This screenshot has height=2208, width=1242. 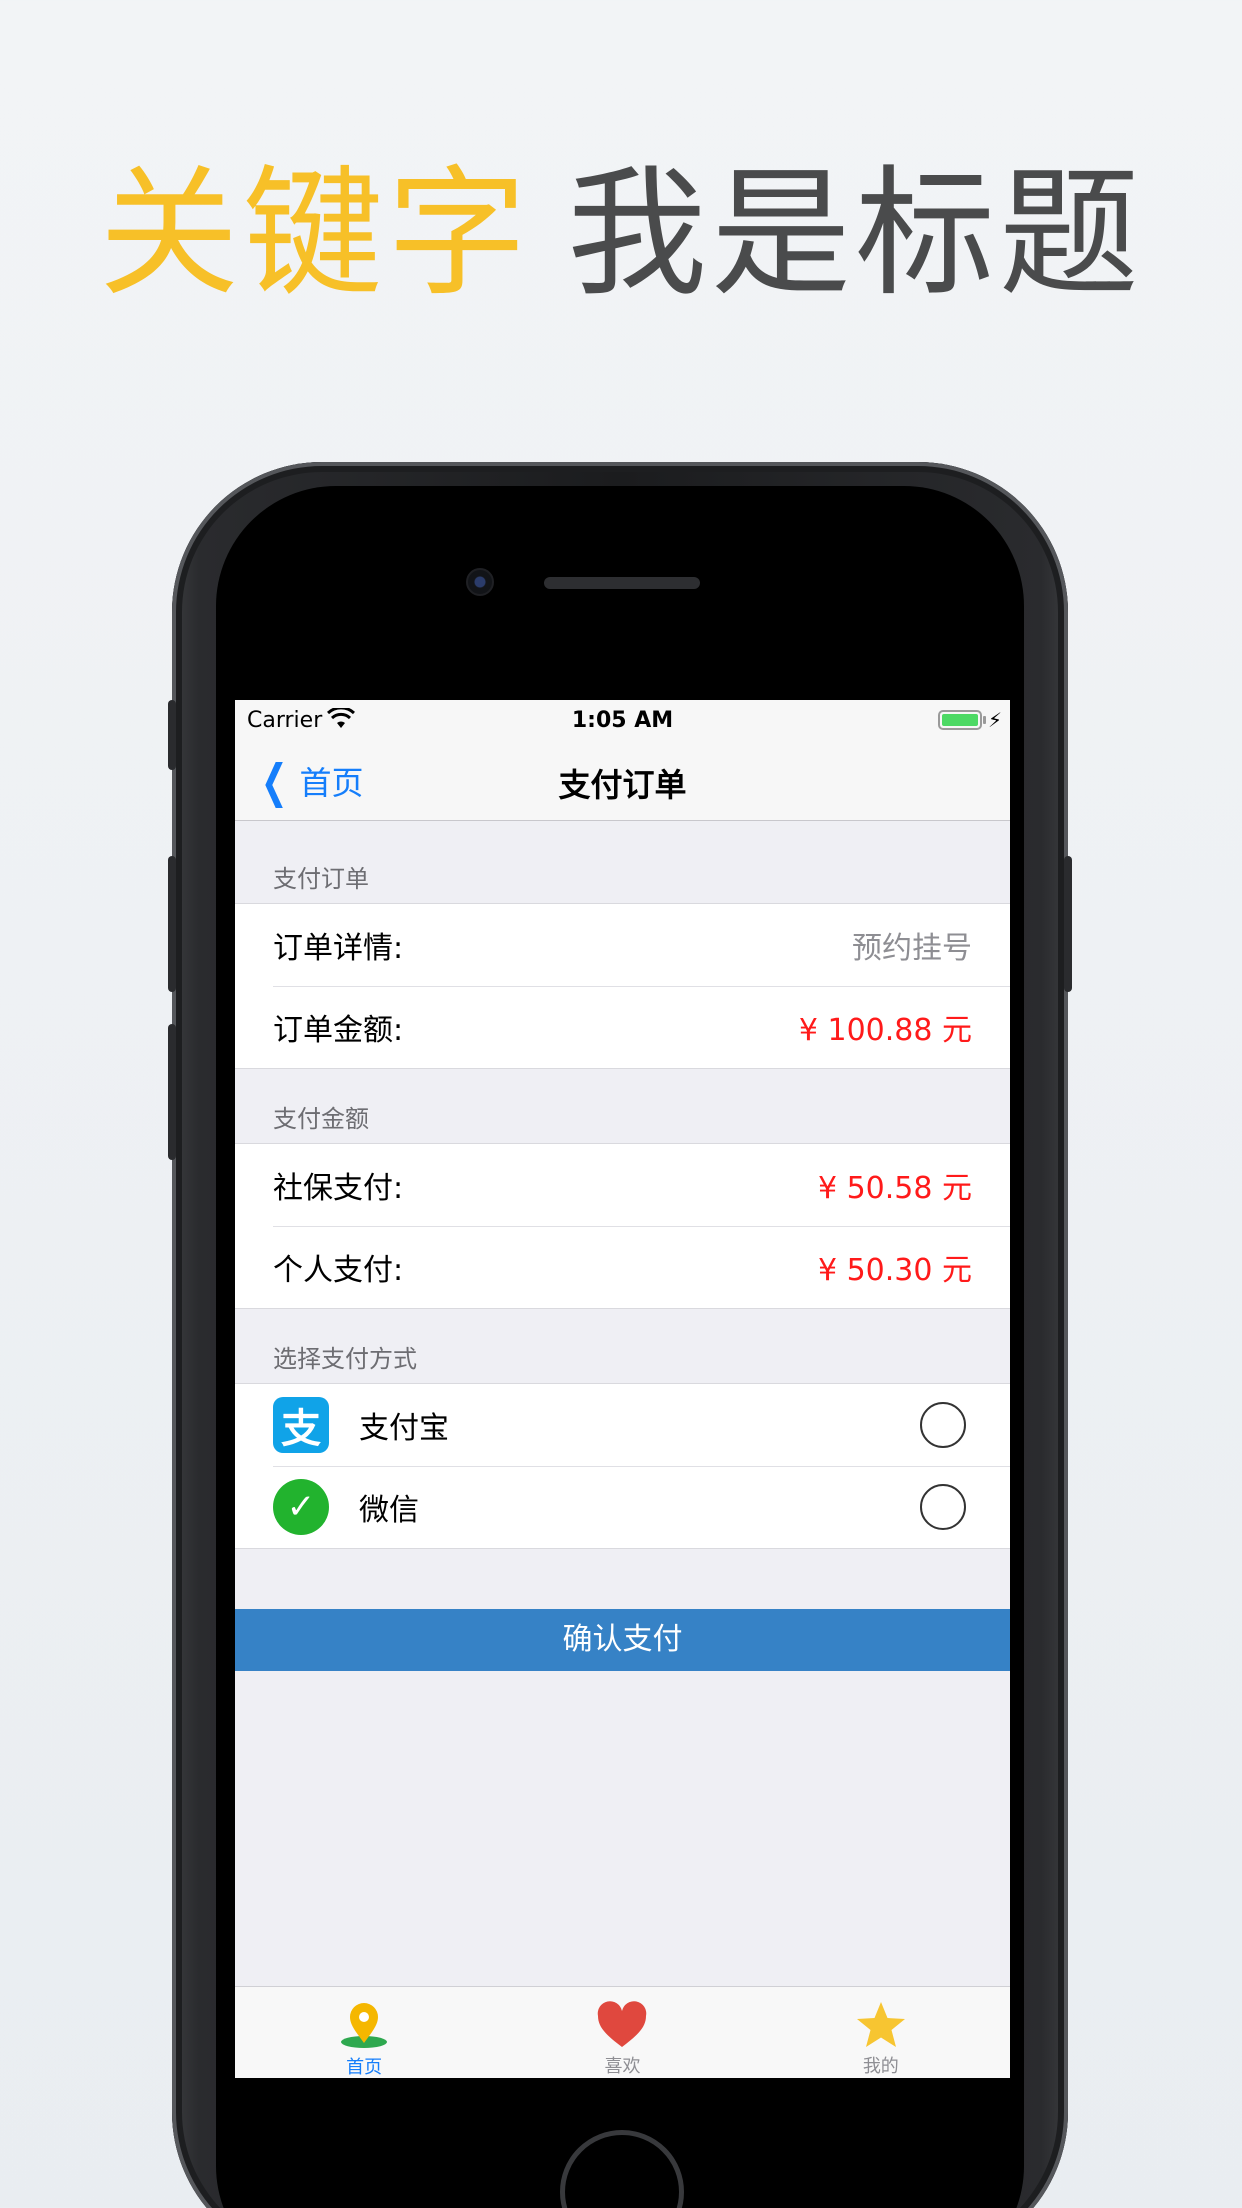 What do you see at coordinates (301, 1507) in the screenshot?
I see `wechat-icon: ✓` at bounding box center [301, 1507].